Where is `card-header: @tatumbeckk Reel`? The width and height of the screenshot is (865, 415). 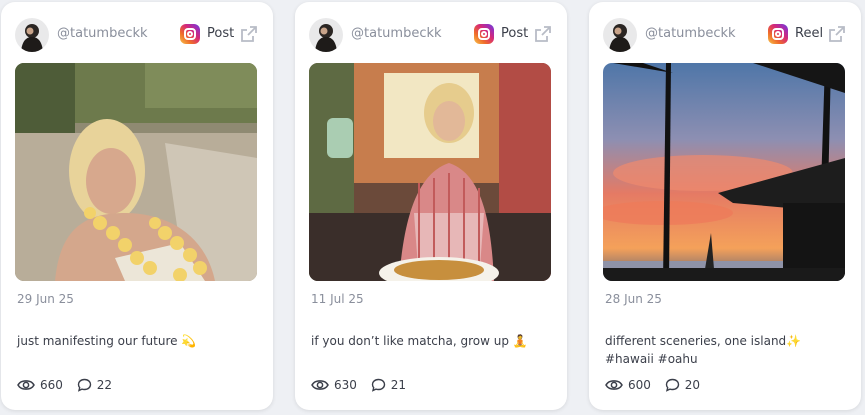 card-header: @tatumbeckk Reel is located at coordinates (725, 34).